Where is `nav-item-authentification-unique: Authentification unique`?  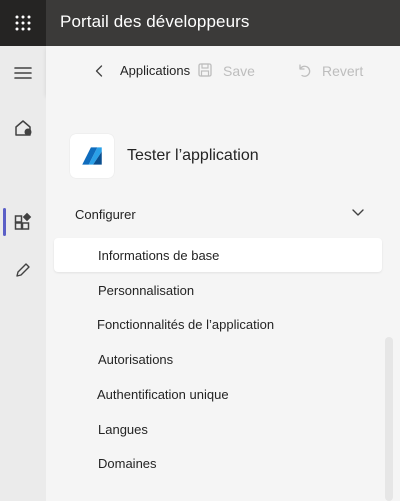
nav-item-authentification-unique: Authentification unique is located at coordinates (218, 394).